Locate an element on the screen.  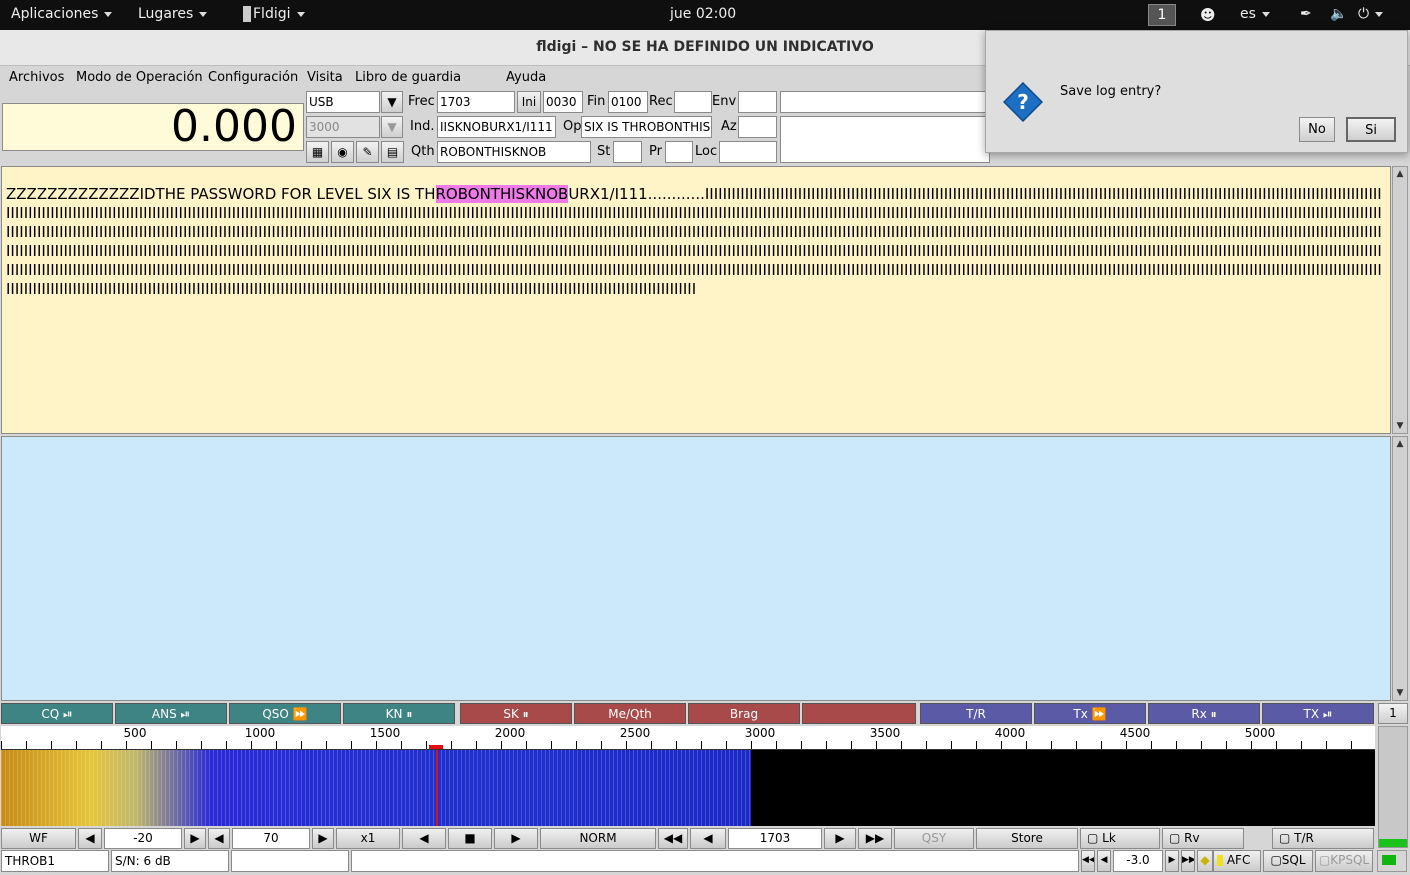
afc-fast-forward-icon: ▶▶ is located at coordinates (1188, 861).